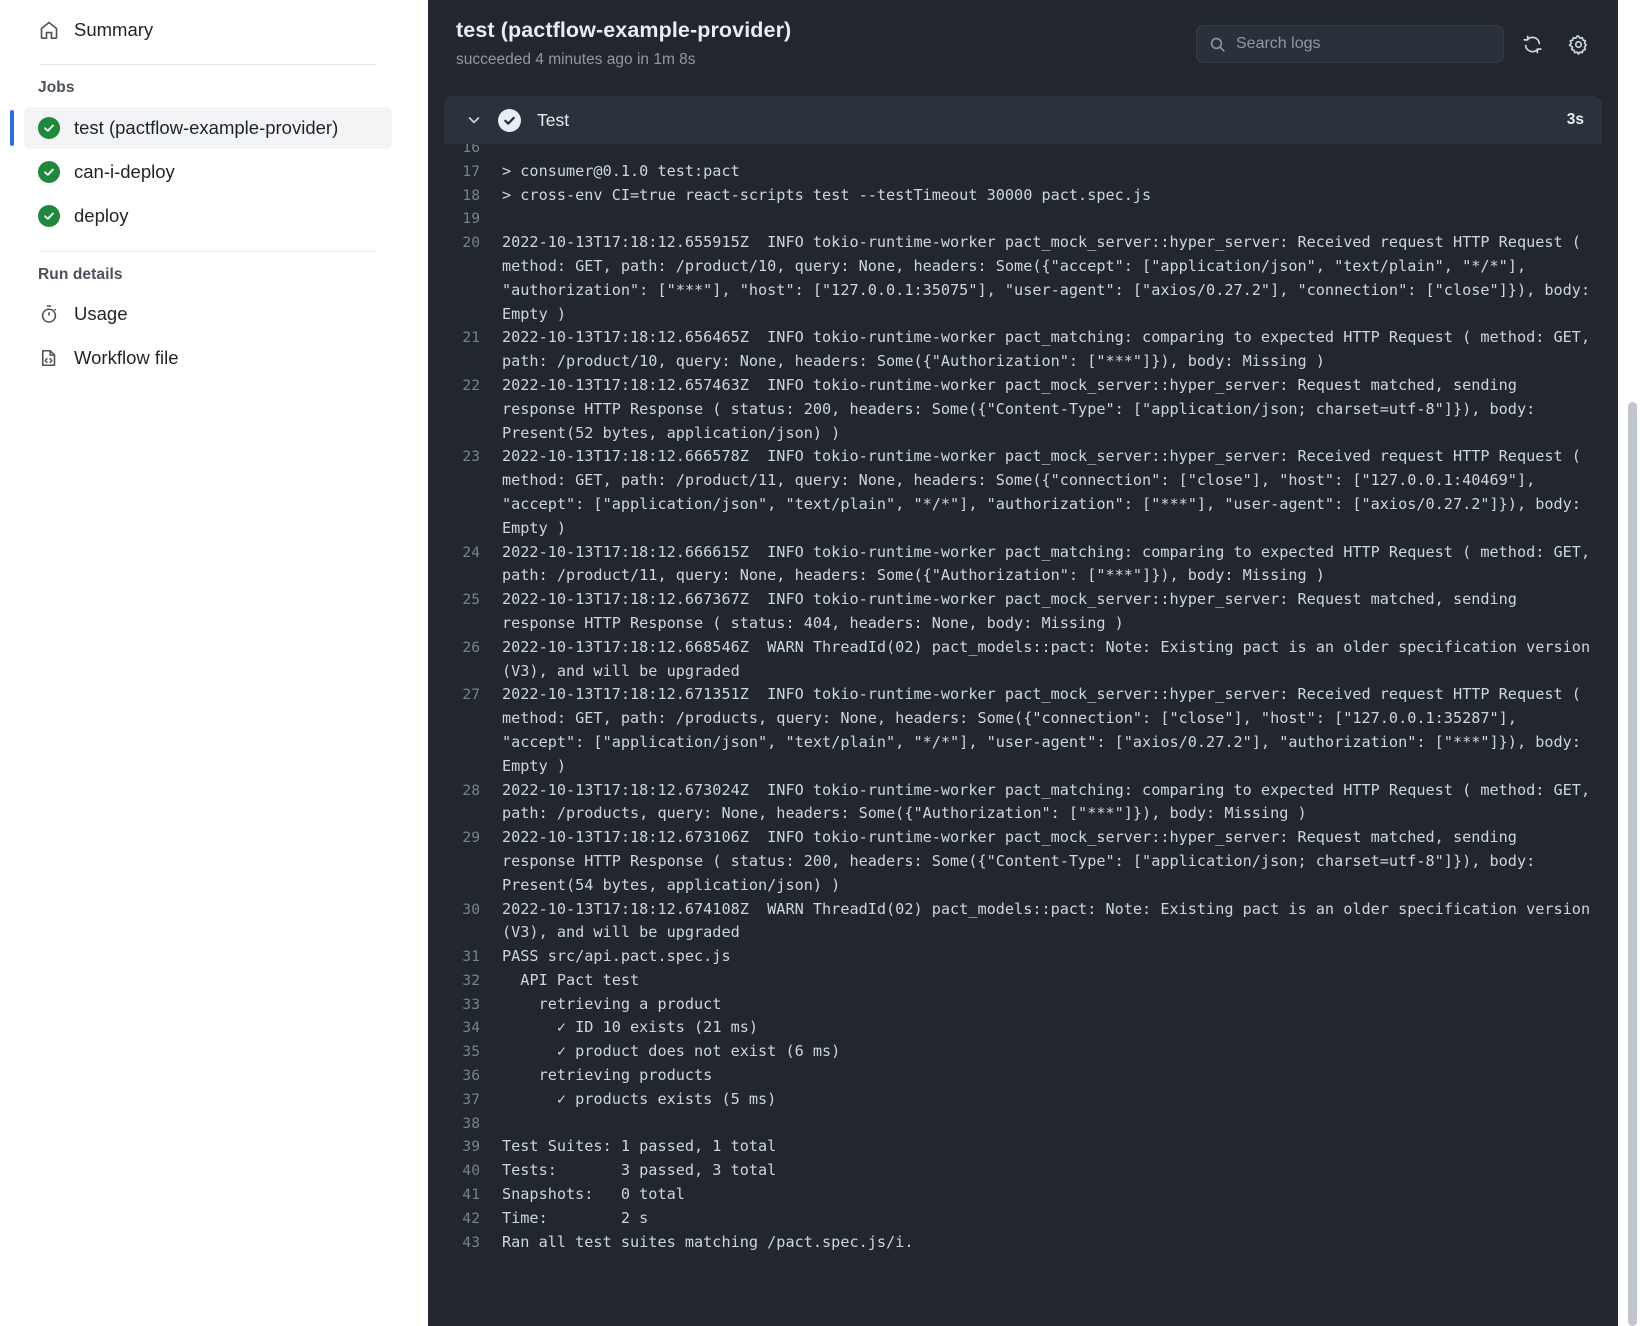  I want to click on log-line-text: Snapshots: 0 total, so click(593, 1194).